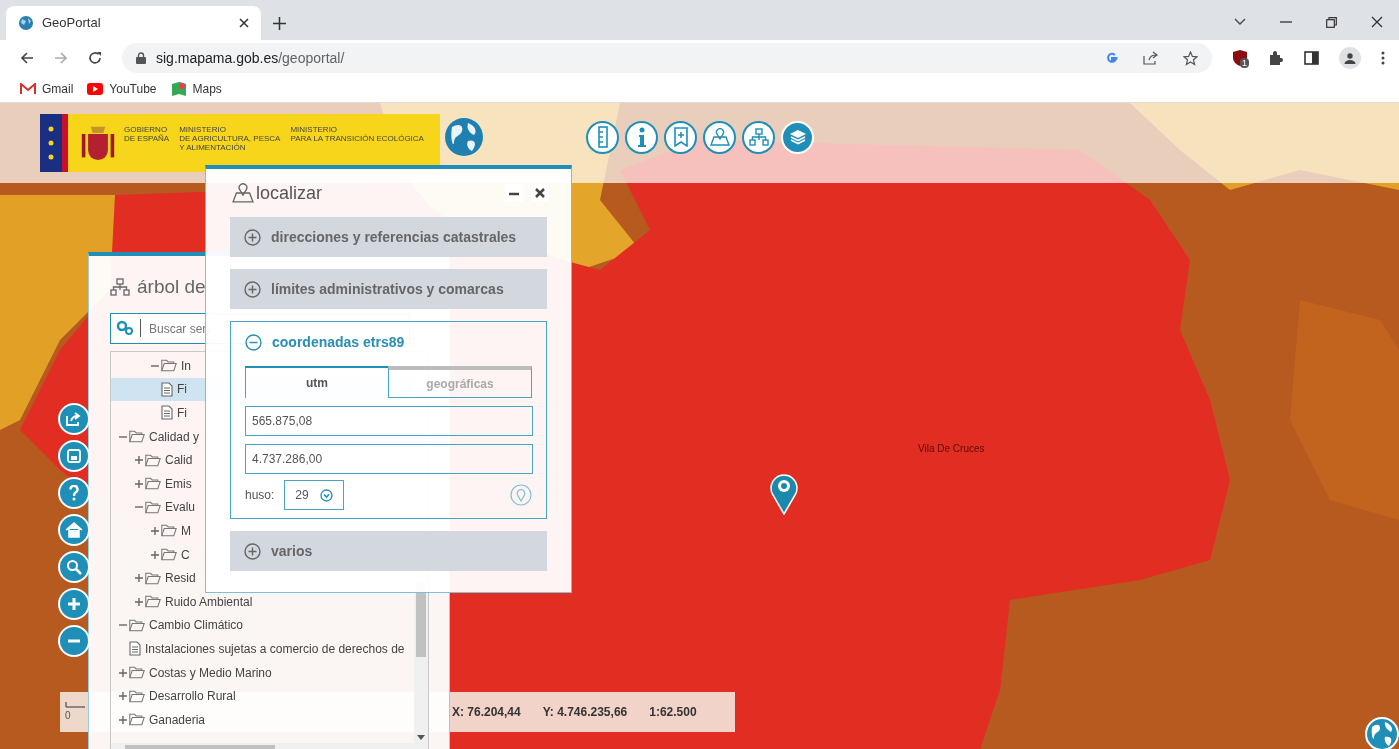  I want to click on y-coordinate: Y: 4.746.235,66, so click(585, 712).